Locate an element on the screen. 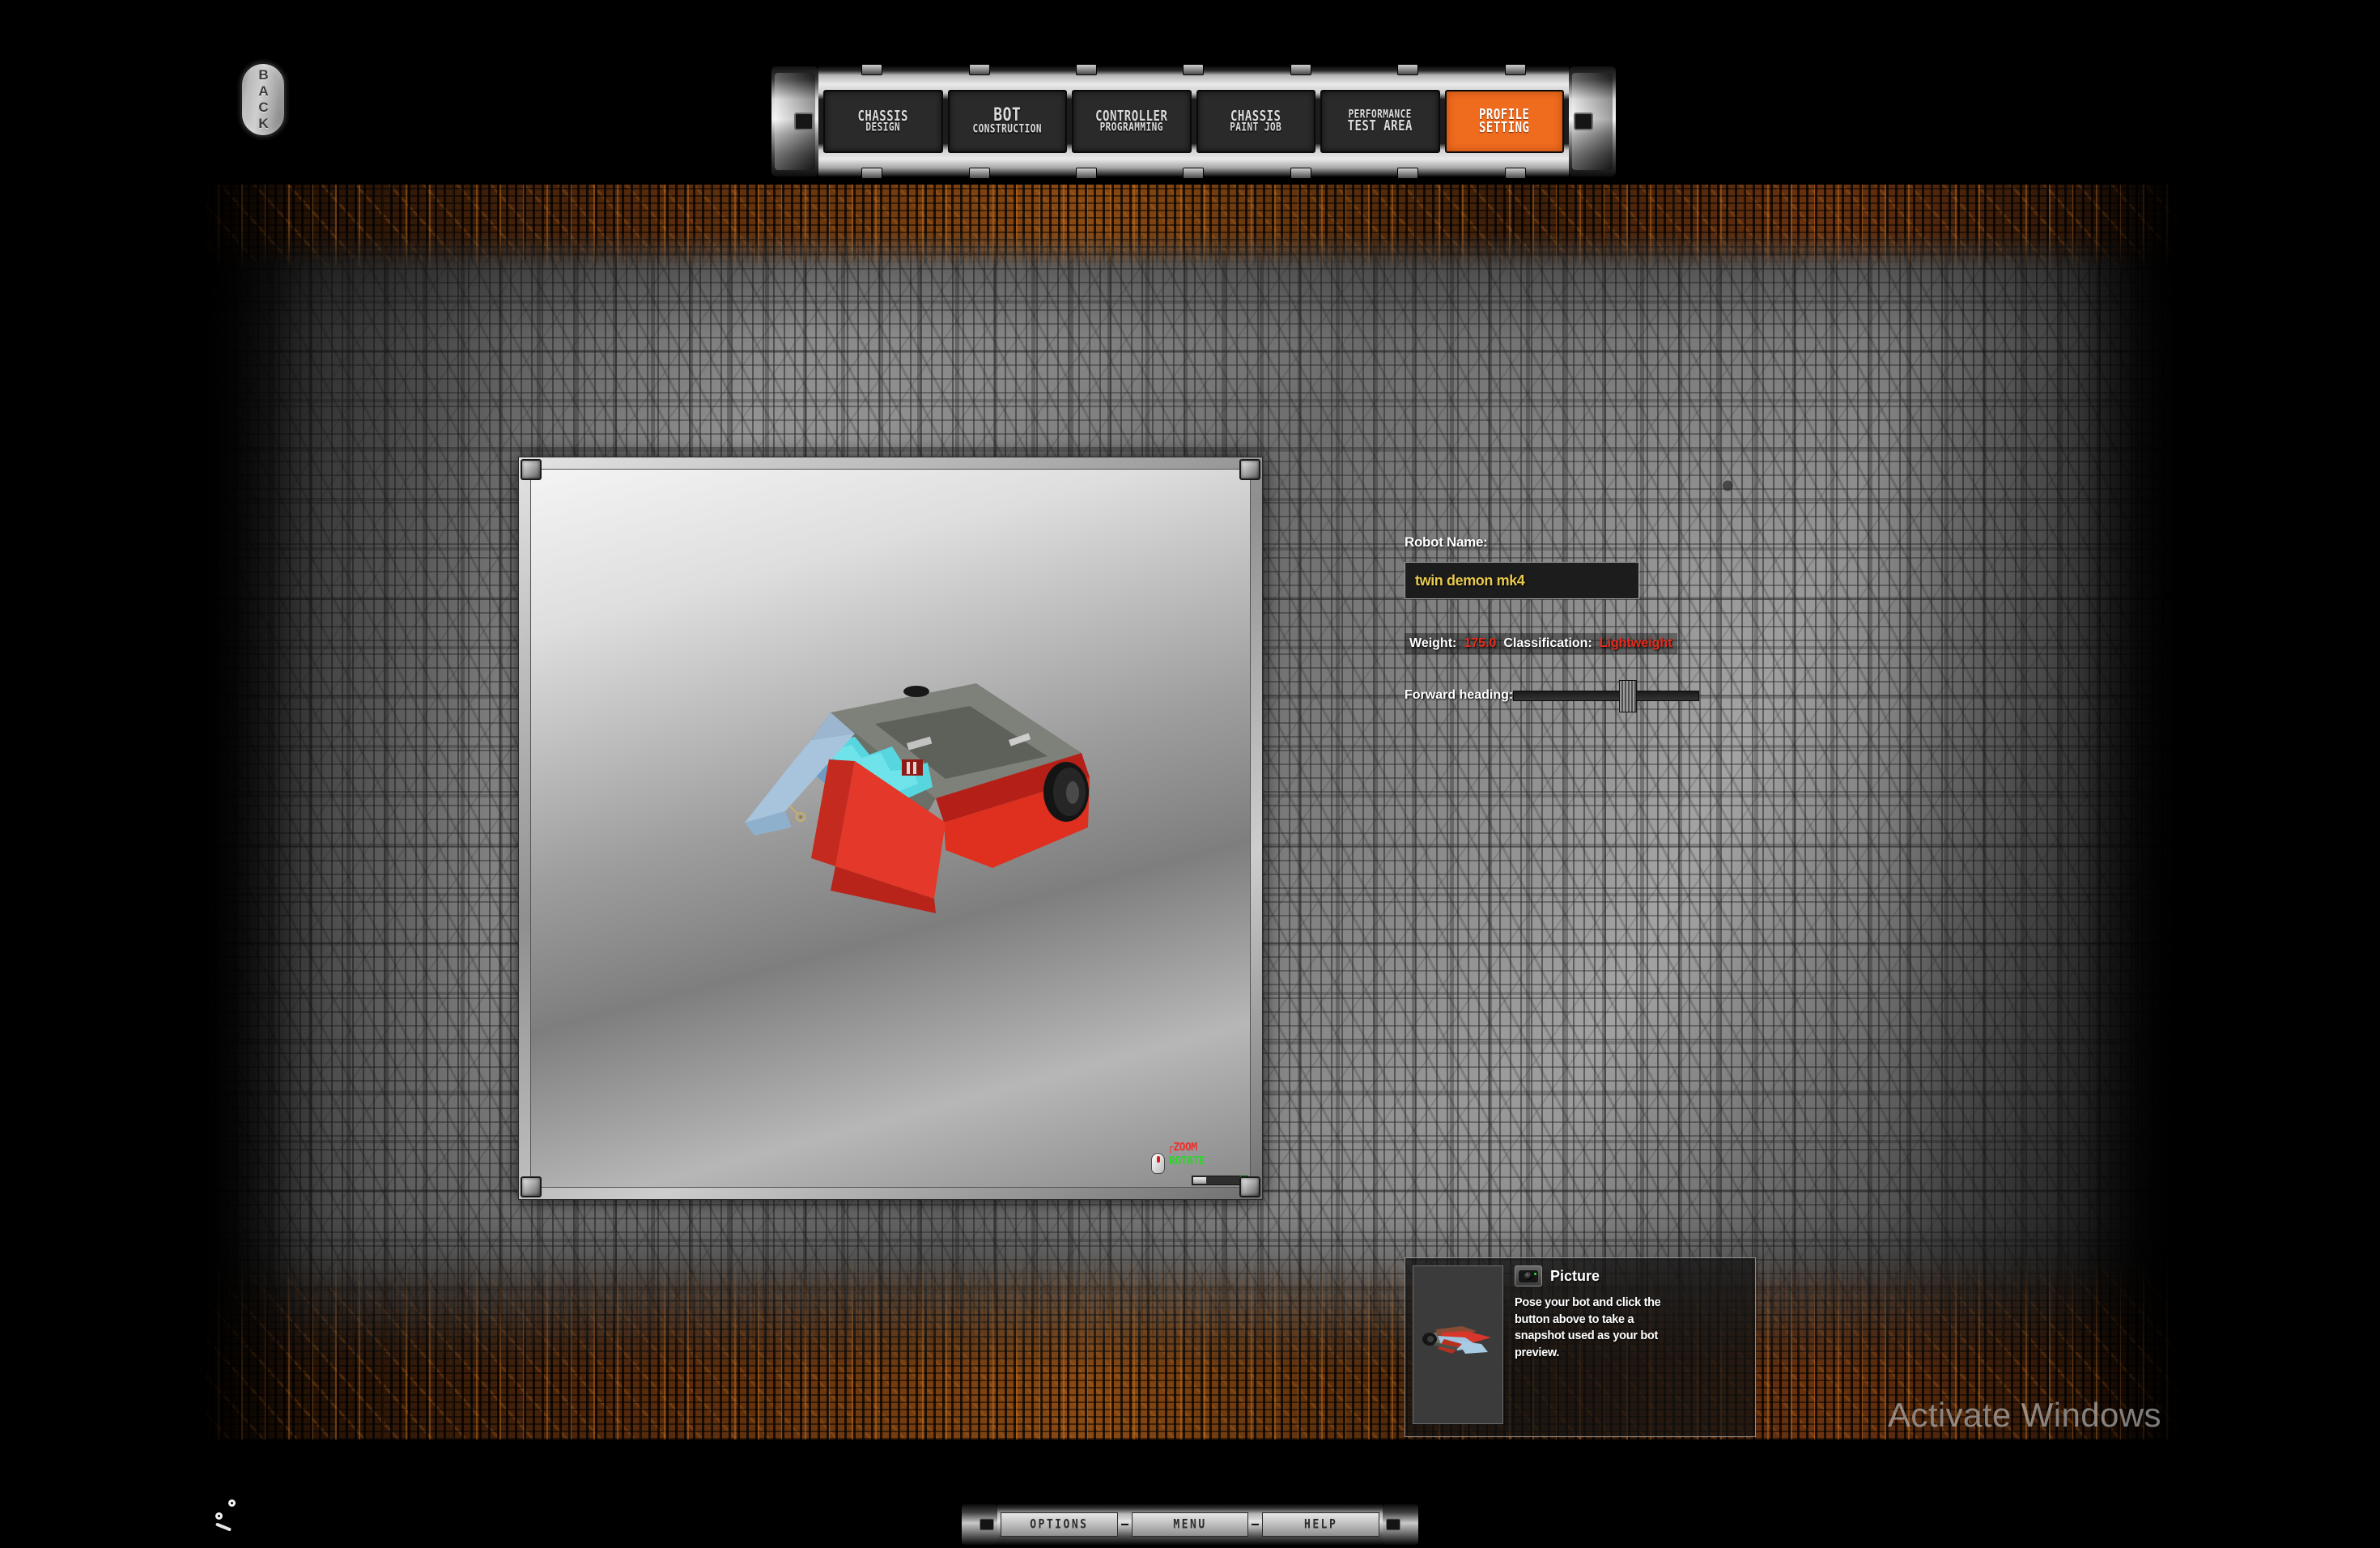 This screenshot has width=2380, height=1548. bottom-bar-endcap-left is located at coordinates (979, 1524).